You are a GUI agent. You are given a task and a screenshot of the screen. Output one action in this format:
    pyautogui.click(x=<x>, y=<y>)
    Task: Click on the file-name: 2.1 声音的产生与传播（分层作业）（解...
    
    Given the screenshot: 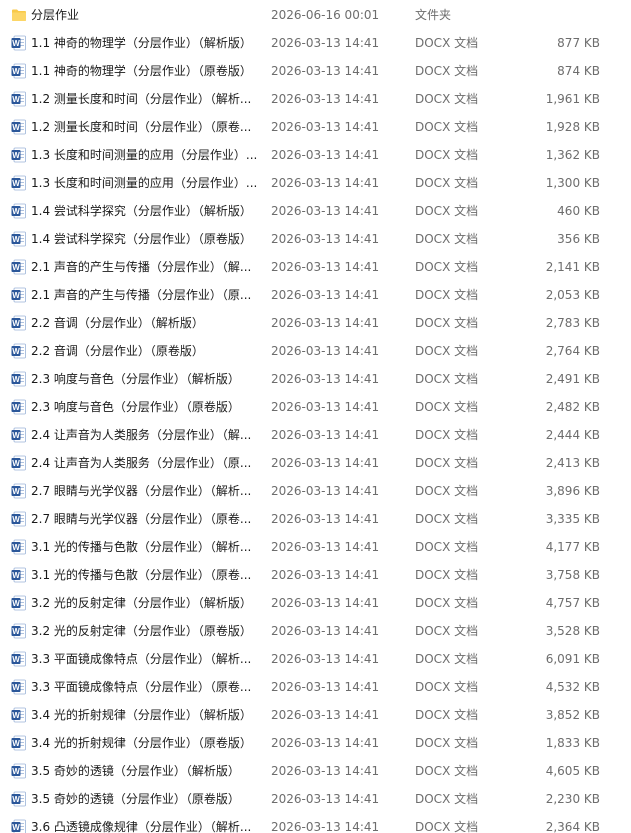 What is the action you would take?
    pyautogui.click(x=141, y=267)
    